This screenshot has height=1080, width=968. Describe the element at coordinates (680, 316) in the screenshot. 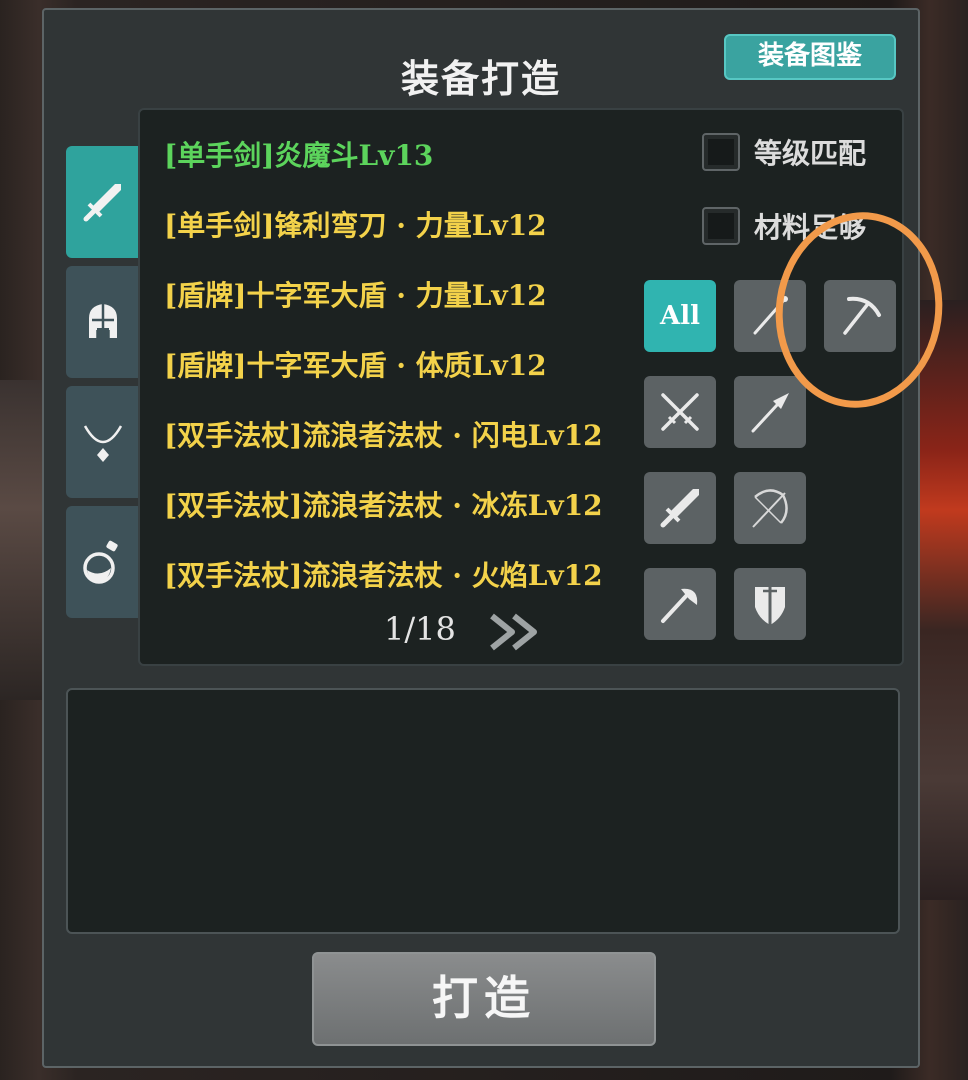

I see `filter-all-button: All` at that location.